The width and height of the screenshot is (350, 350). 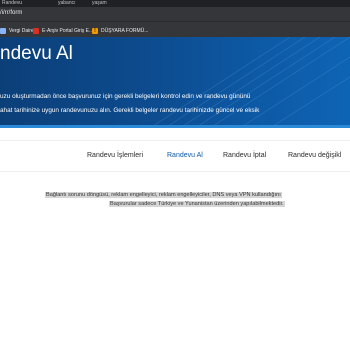 What do you see at coordinates (67, 3) in the screenshot?
I see `browser-tab: yabancı` at bounding box center [67, 3].